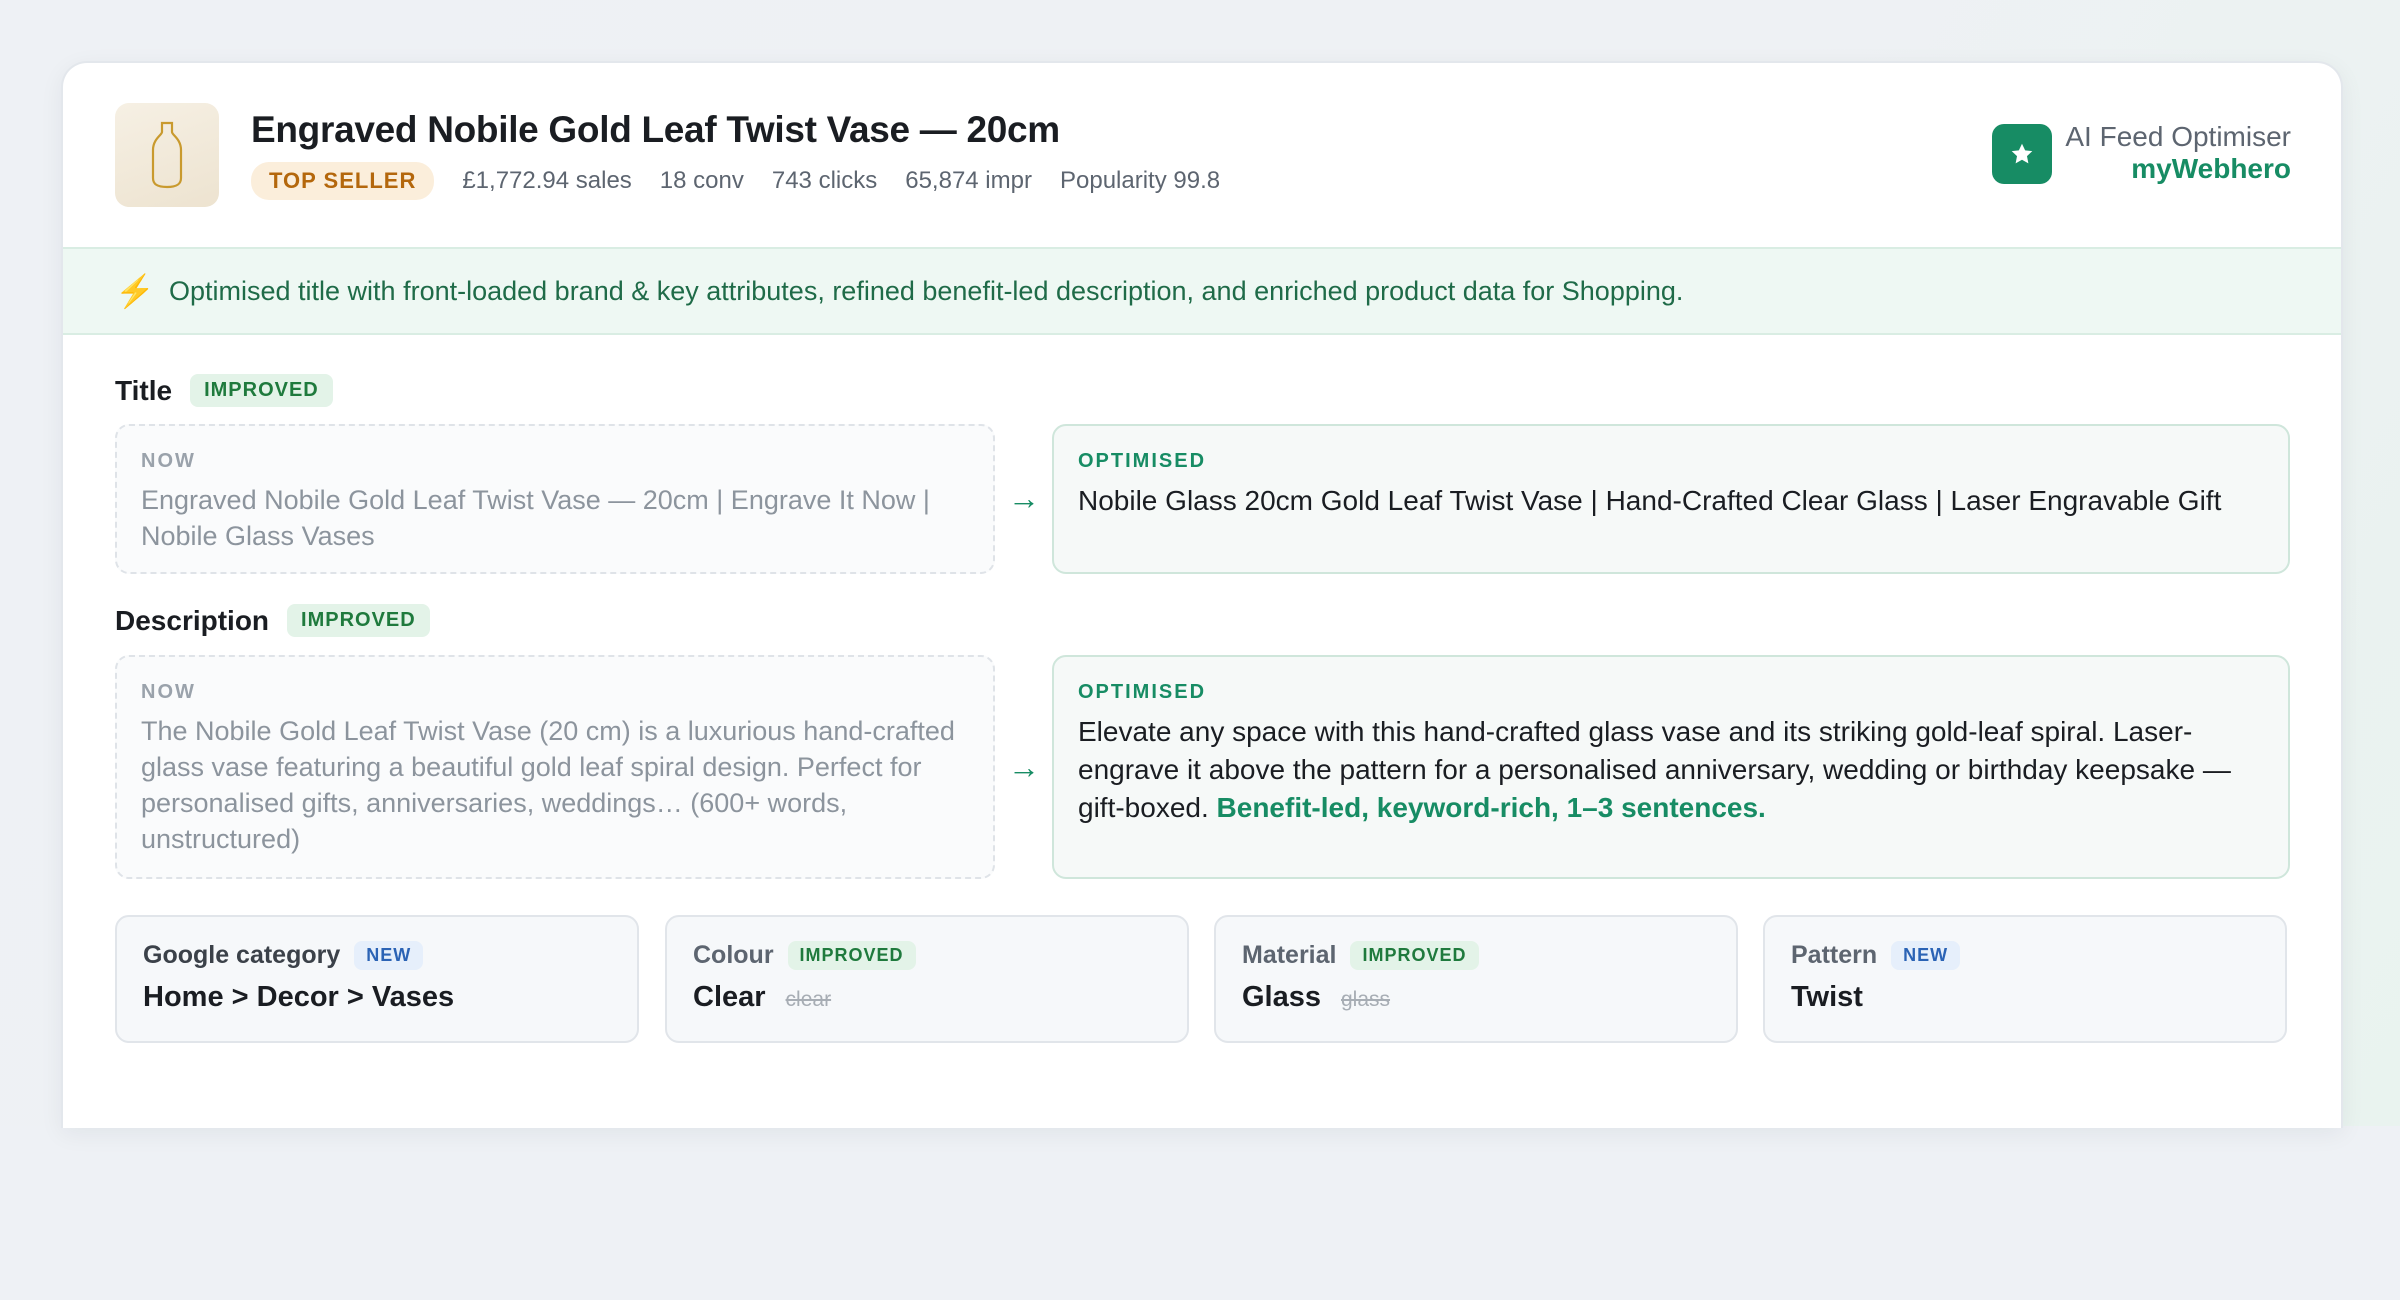  I want to click on description-section-heading: Description IMPROVED, so click(272, 620).